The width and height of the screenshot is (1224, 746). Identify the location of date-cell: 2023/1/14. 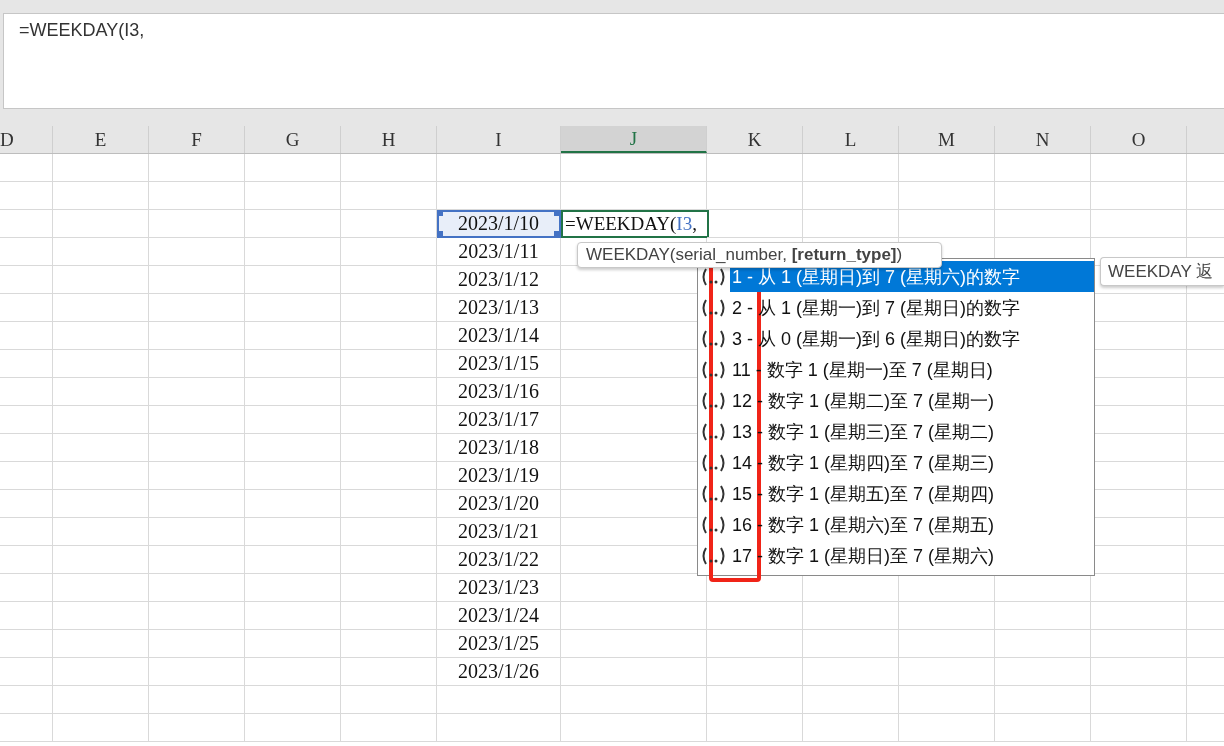
(499, 336).